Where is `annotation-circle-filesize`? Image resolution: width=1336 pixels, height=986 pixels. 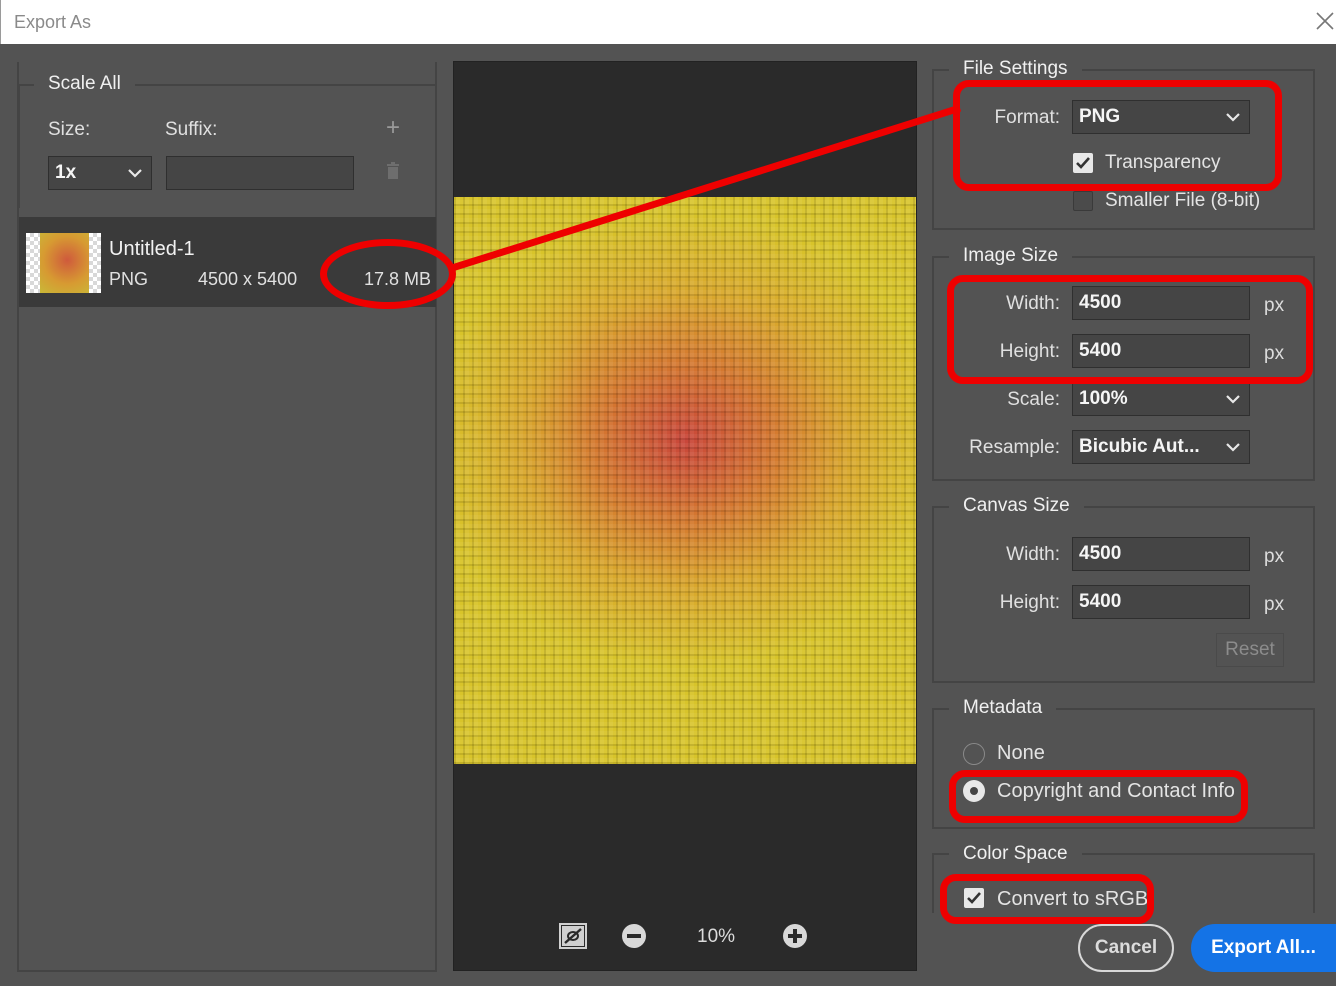 annotation-circle-filesize is located at coordinates (388, 274).